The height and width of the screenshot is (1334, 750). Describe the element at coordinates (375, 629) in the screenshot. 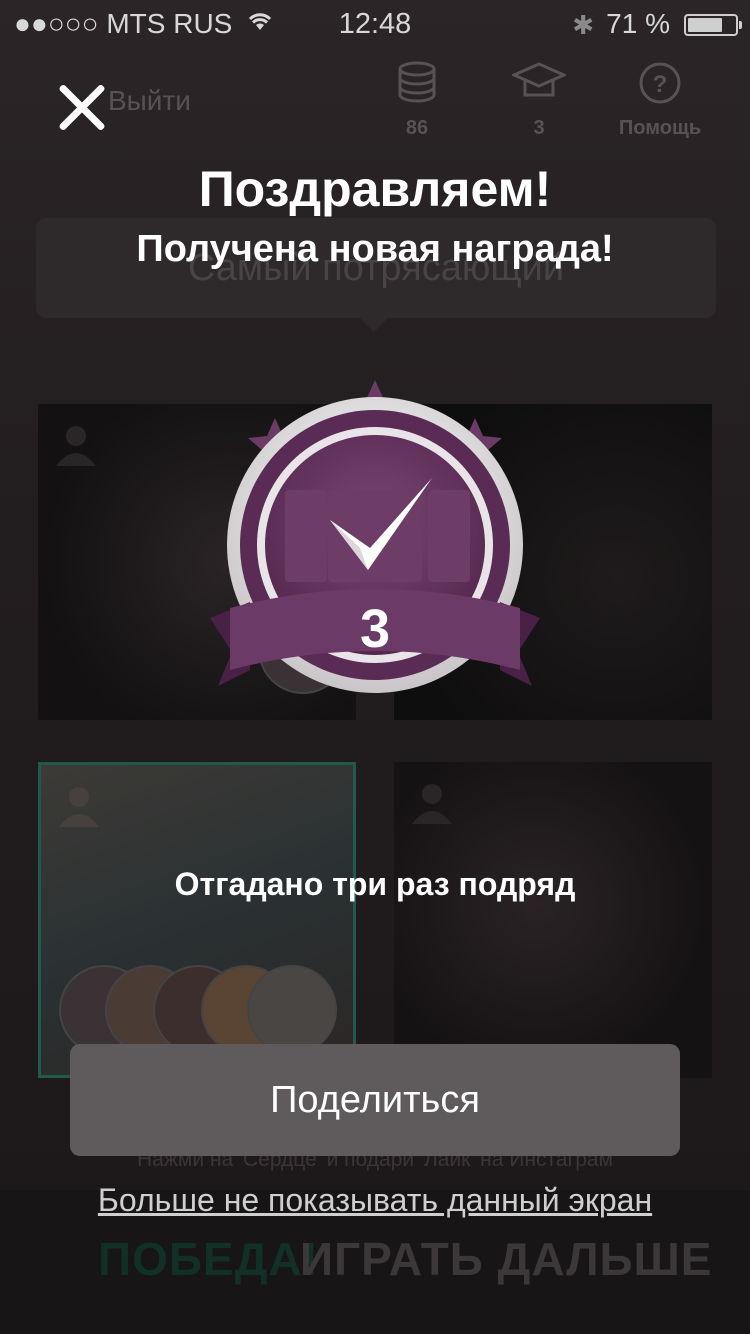

I see `badge-number: 3` at that location.